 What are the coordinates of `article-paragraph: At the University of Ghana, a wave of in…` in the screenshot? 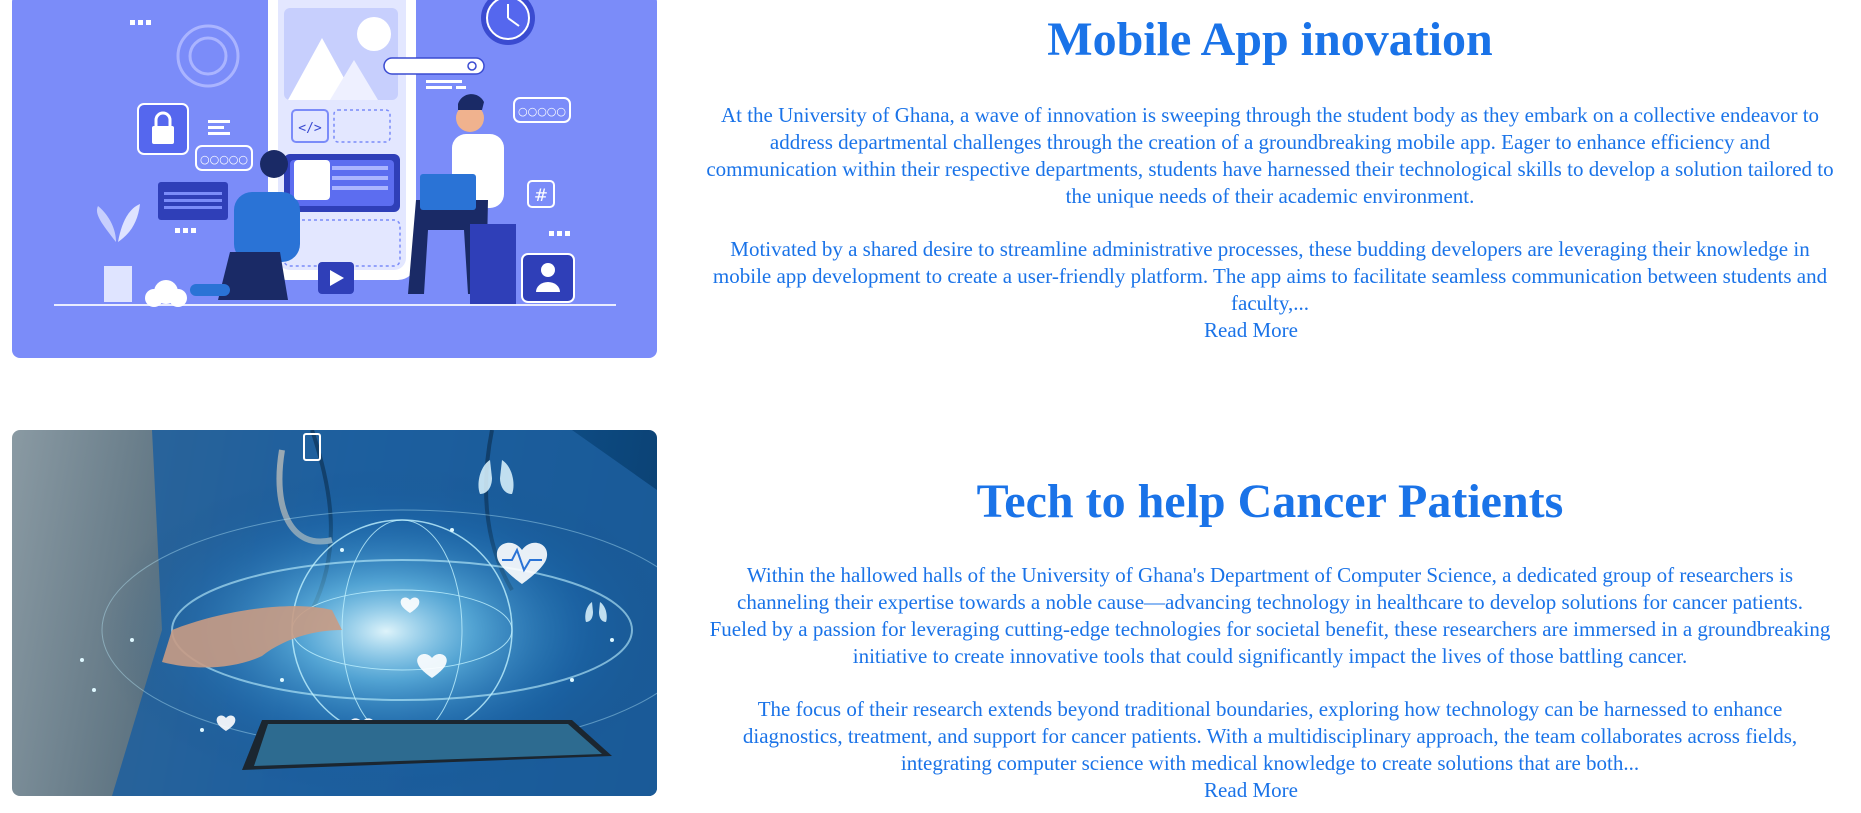 It's located at (1270, 155).